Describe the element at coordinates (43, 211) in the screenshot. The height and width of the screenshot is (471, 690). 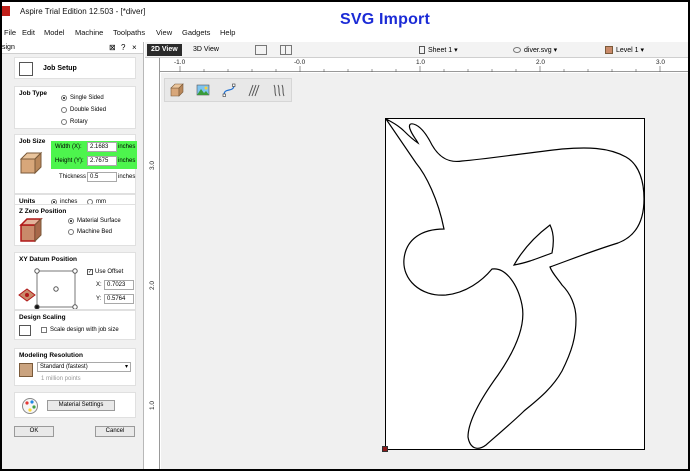
I see `z-zero-title: Z Zero Position` at that location.